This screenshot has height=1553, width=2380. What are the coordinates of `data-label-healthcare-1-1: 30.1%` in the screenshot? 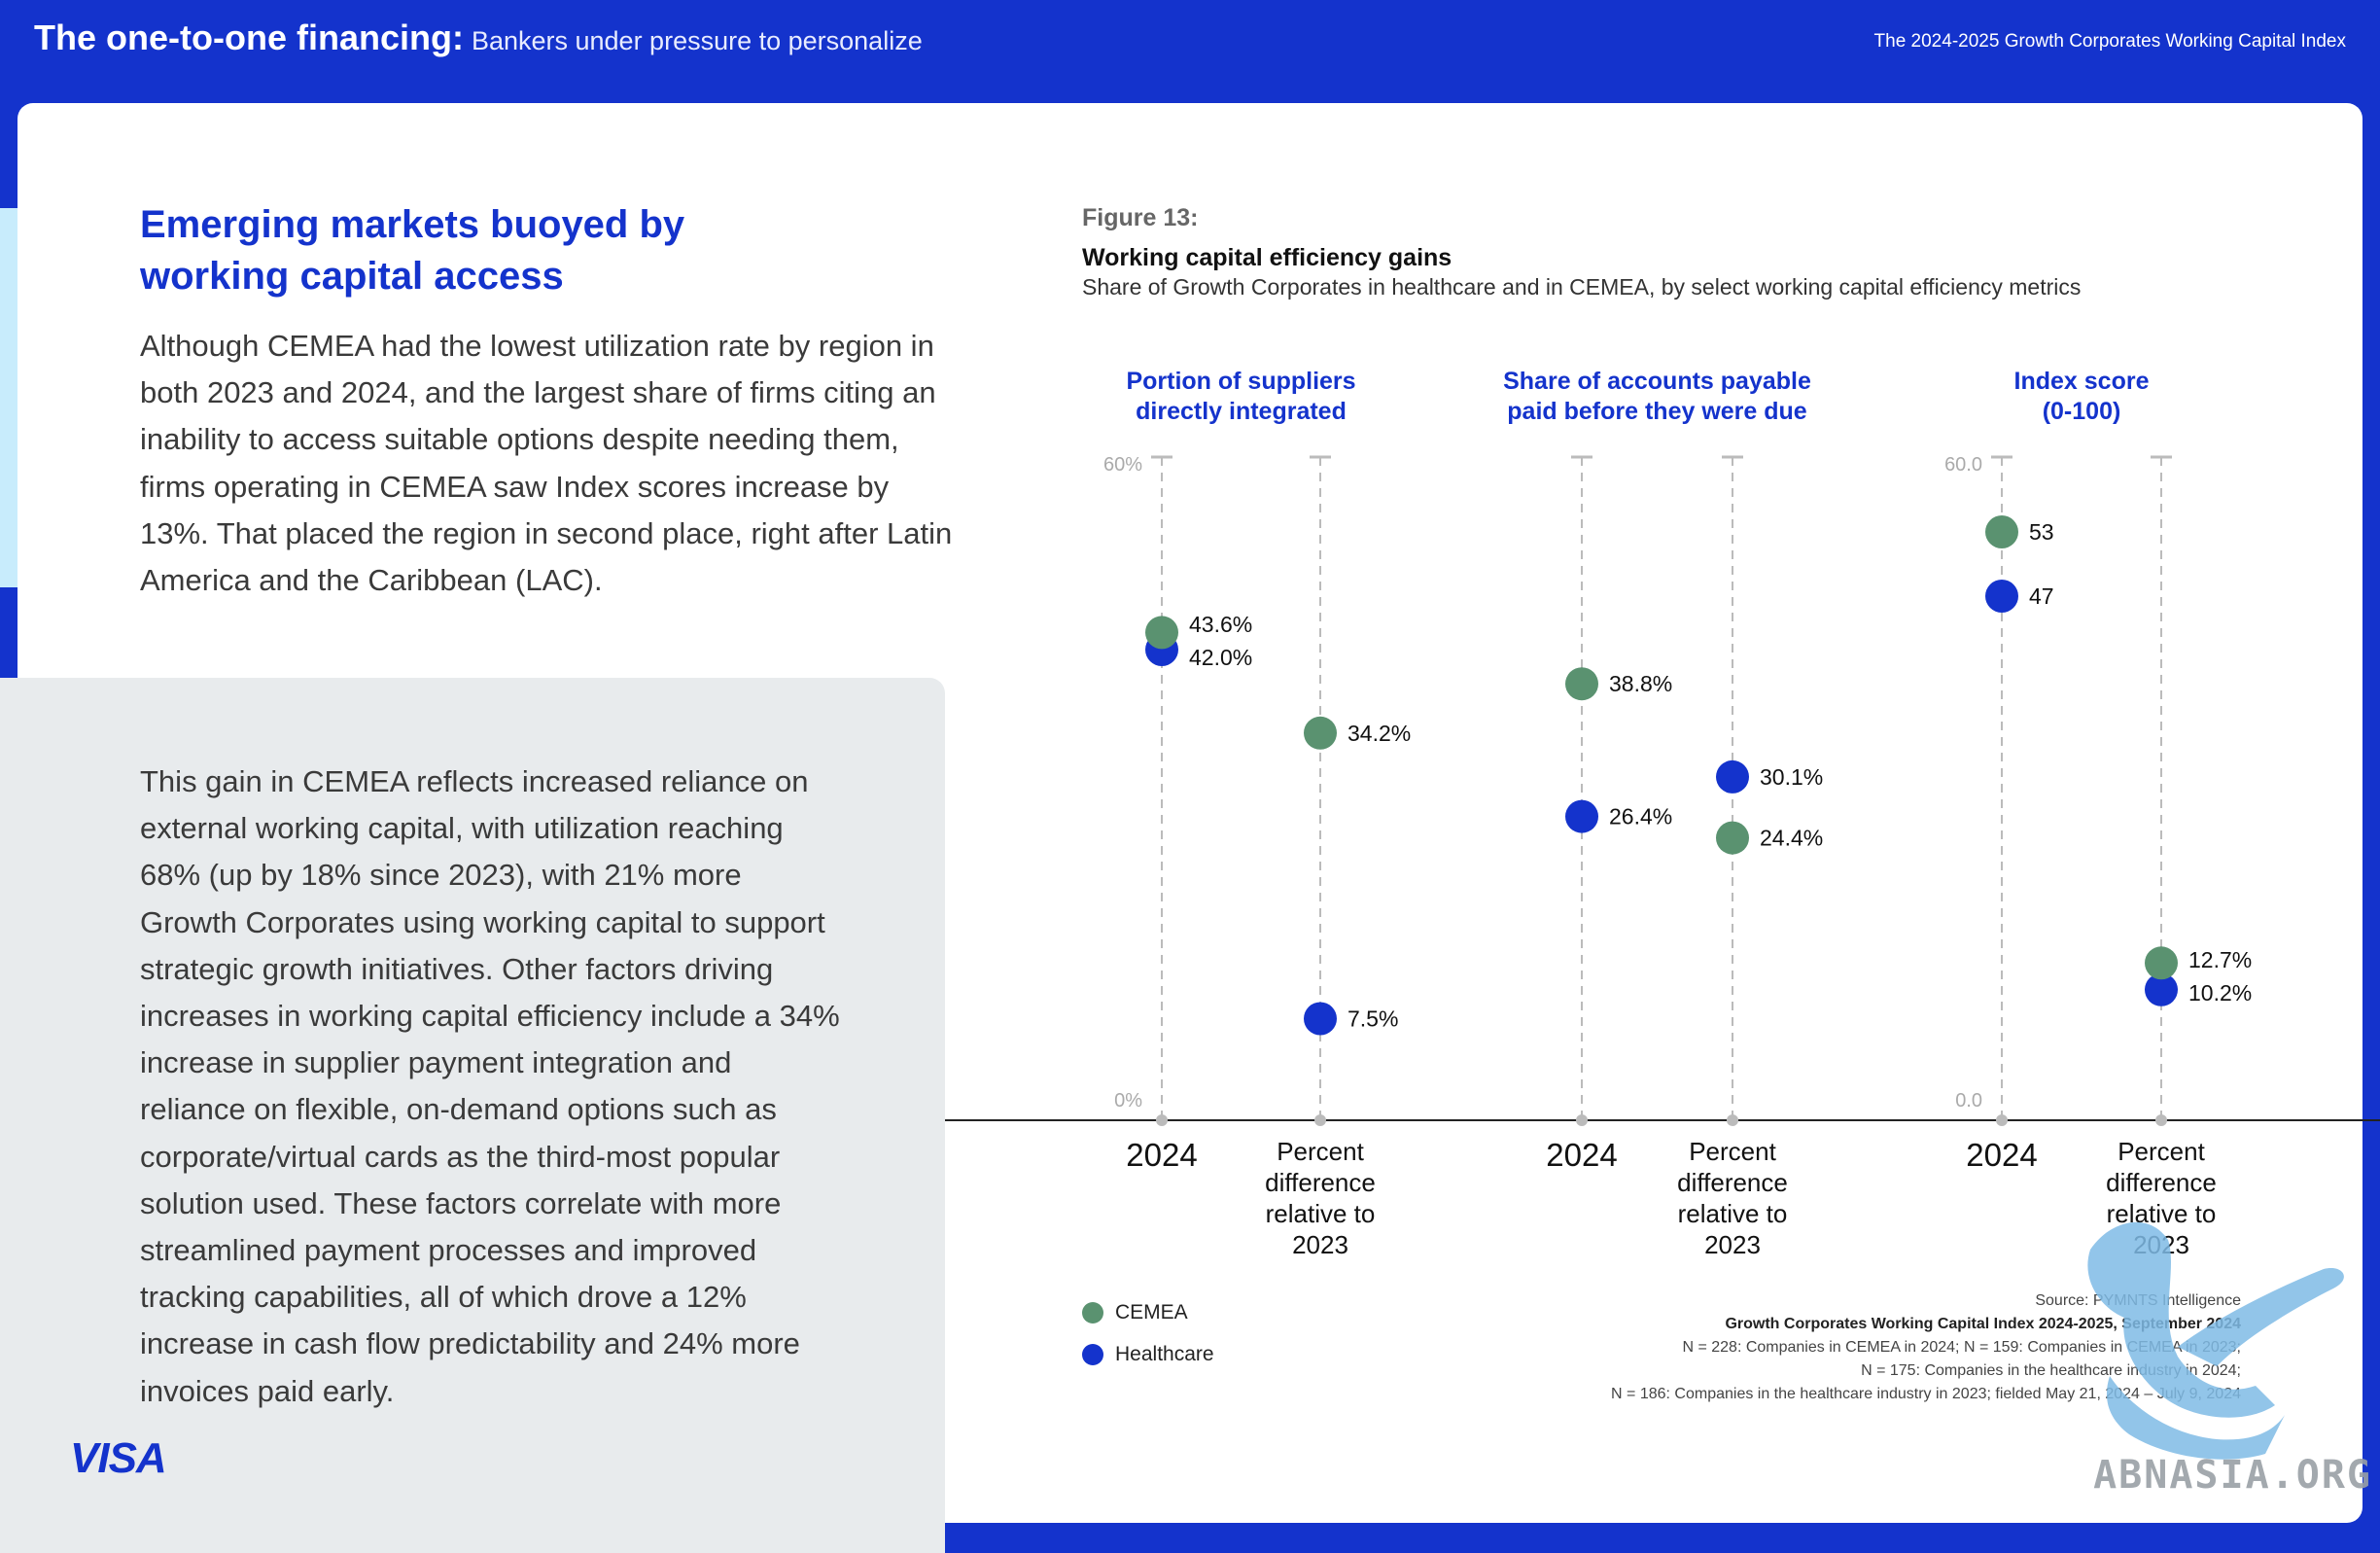 It's located at (1791, 777).